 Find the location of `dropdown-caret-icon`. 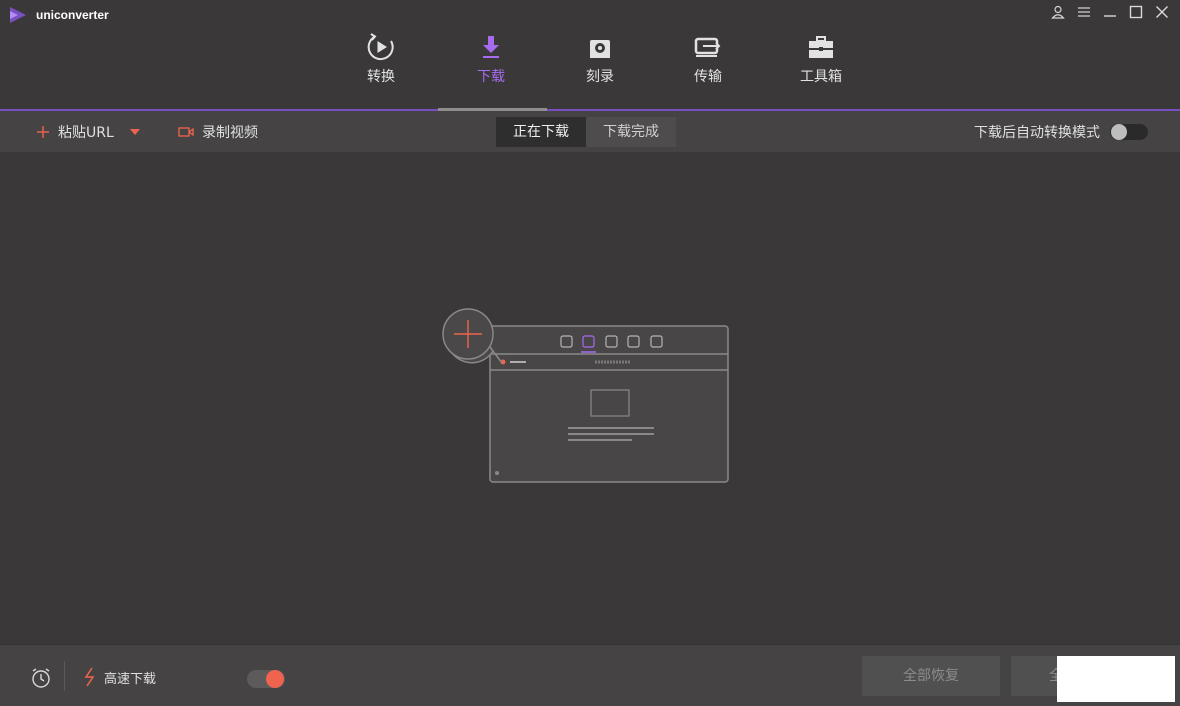

dropdown-caret-icon is located at coordinates (134, 132).